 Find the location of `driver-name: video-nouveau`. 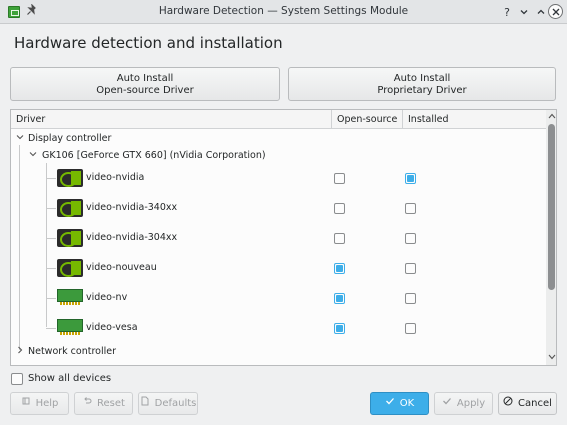

driver-name: video-nouveau is located at coordinates (121, 267).